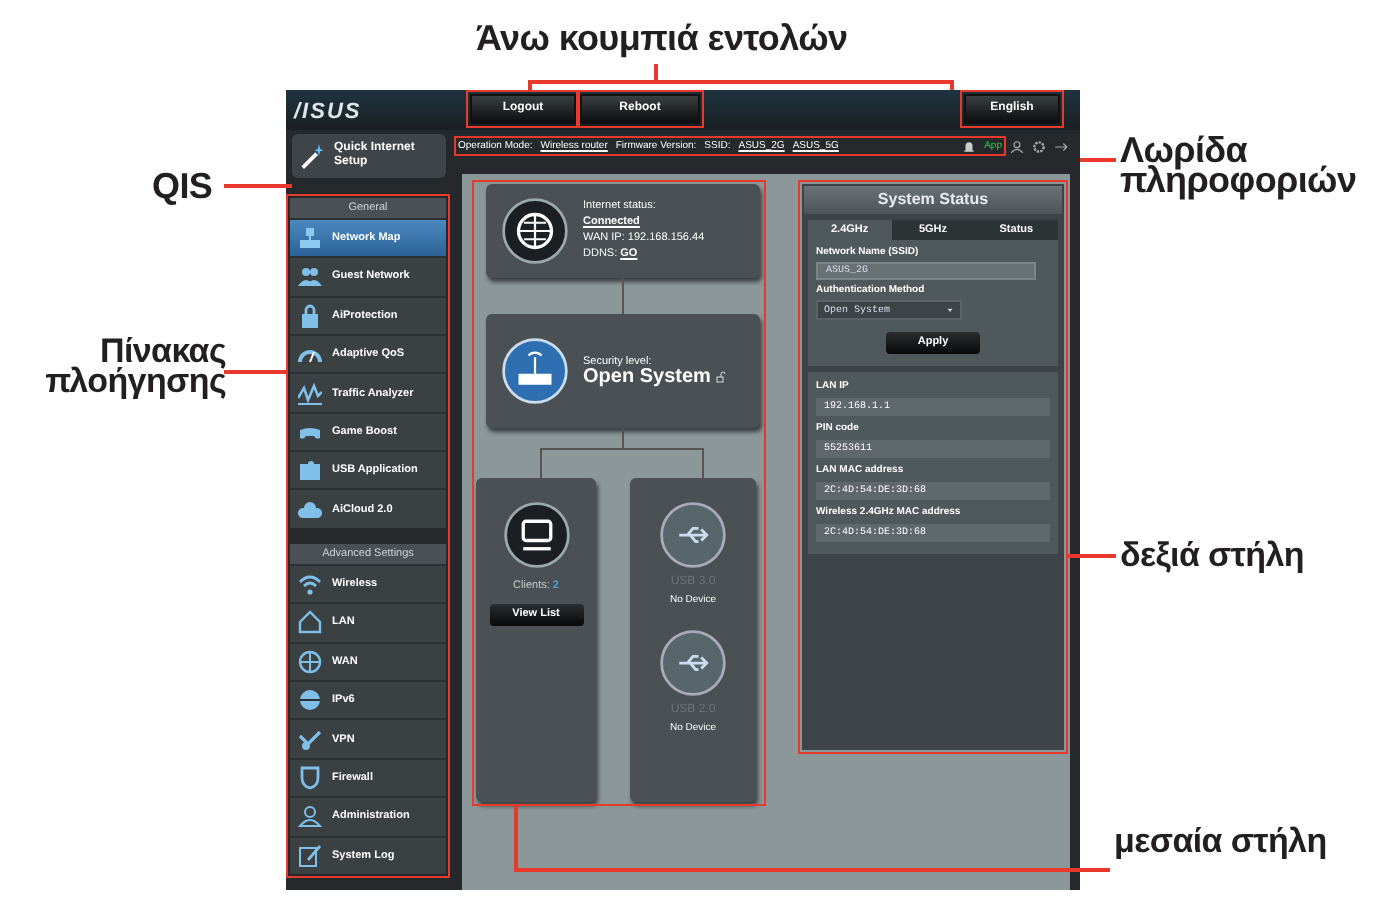 The image size is (1390, 898). I want to click on panel-title: System Status, so click(933, 199).